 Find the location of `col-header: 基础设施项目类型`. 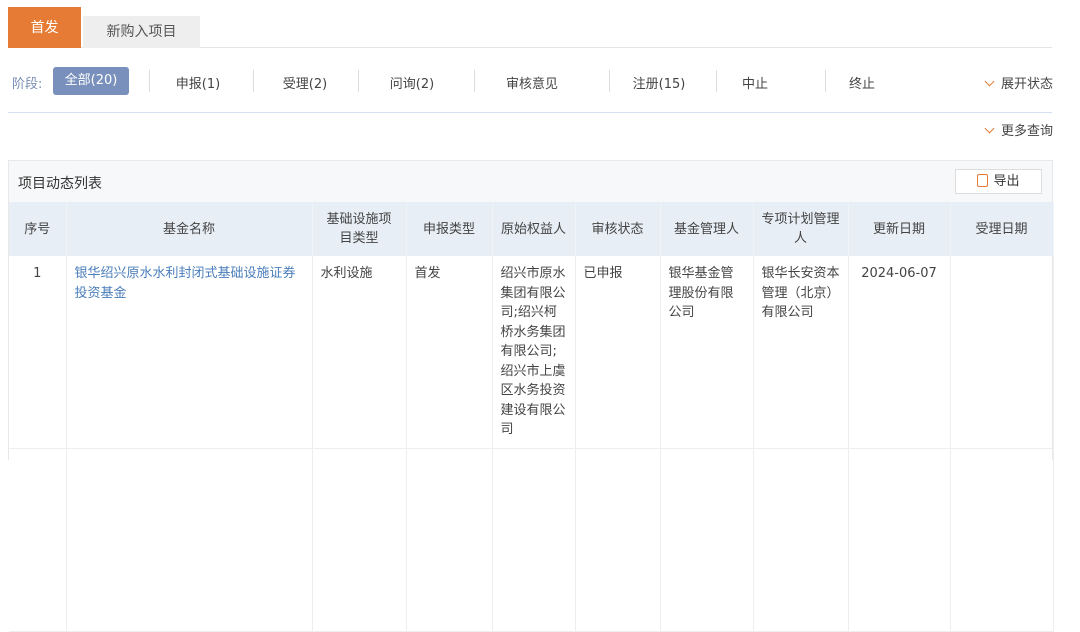

col-header: 基础设施项目类型 is located at coordinates (359, 229).